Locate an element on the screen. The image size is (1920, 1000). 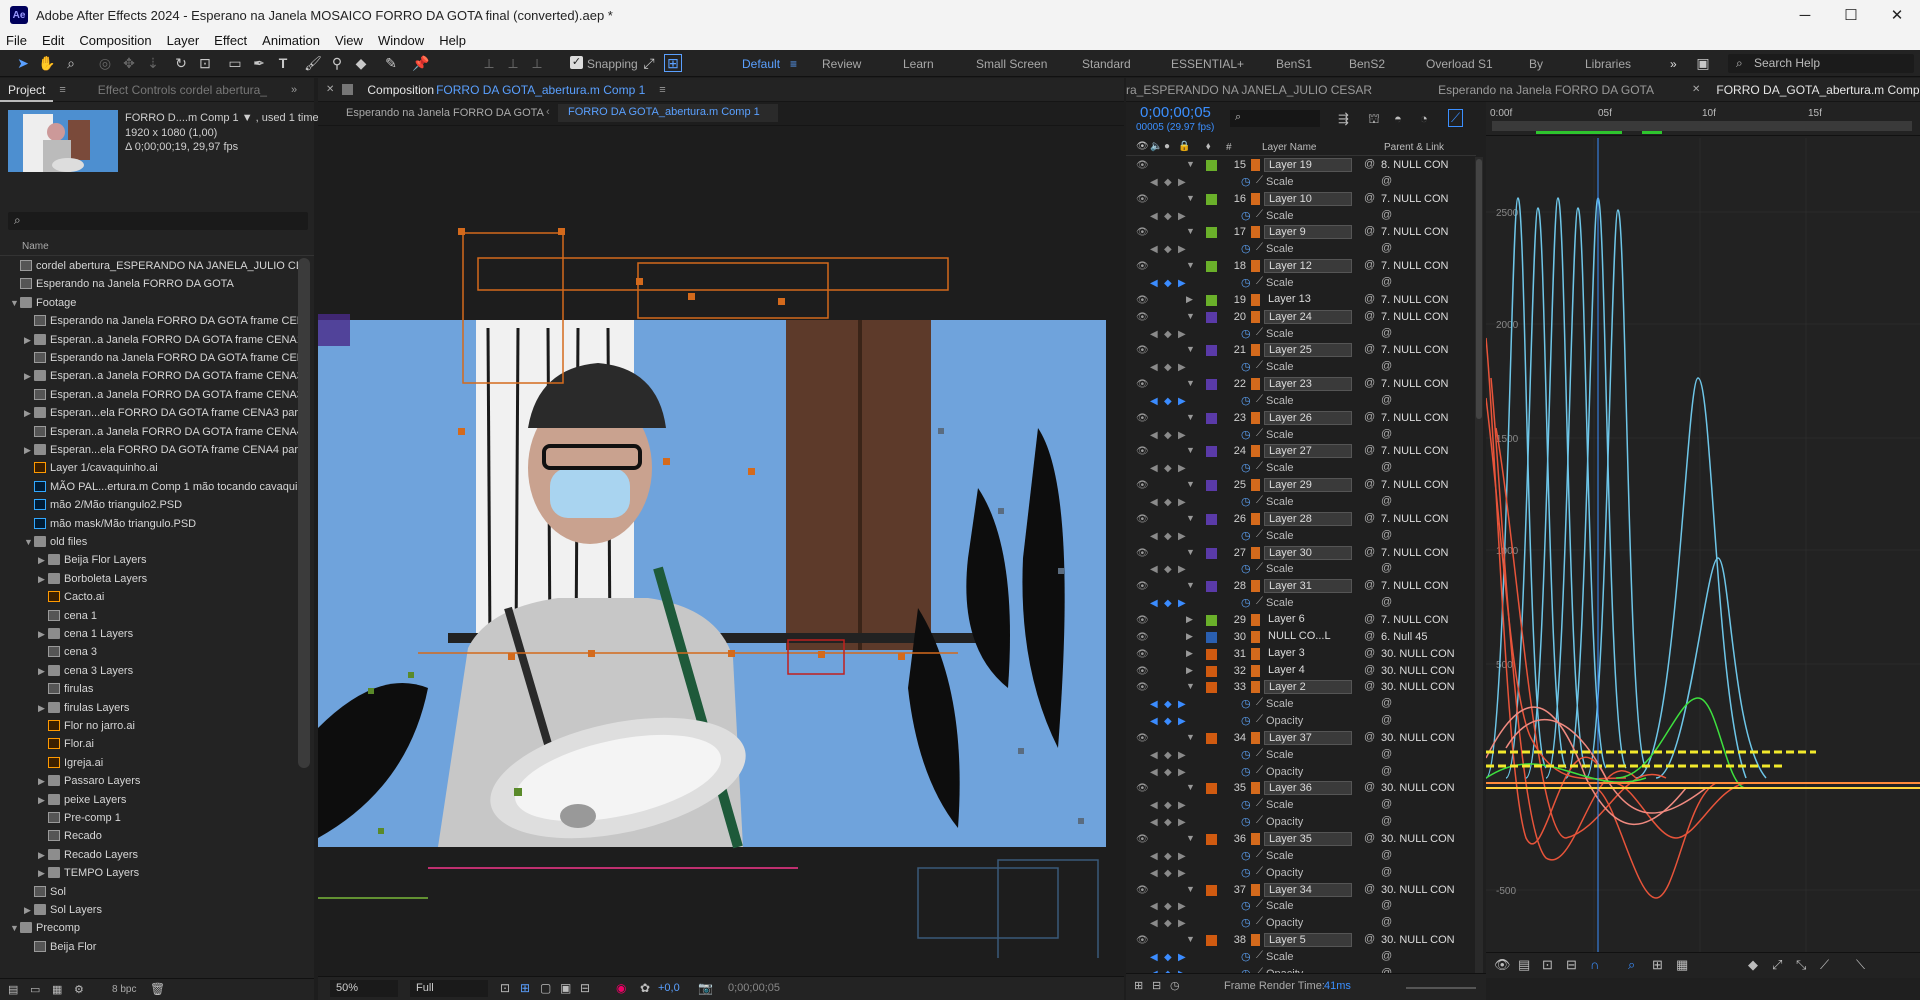
layer-row: 👁 ▼ 37 Layer 34 @30. NULL CON is located at coordinates (1300, 890).